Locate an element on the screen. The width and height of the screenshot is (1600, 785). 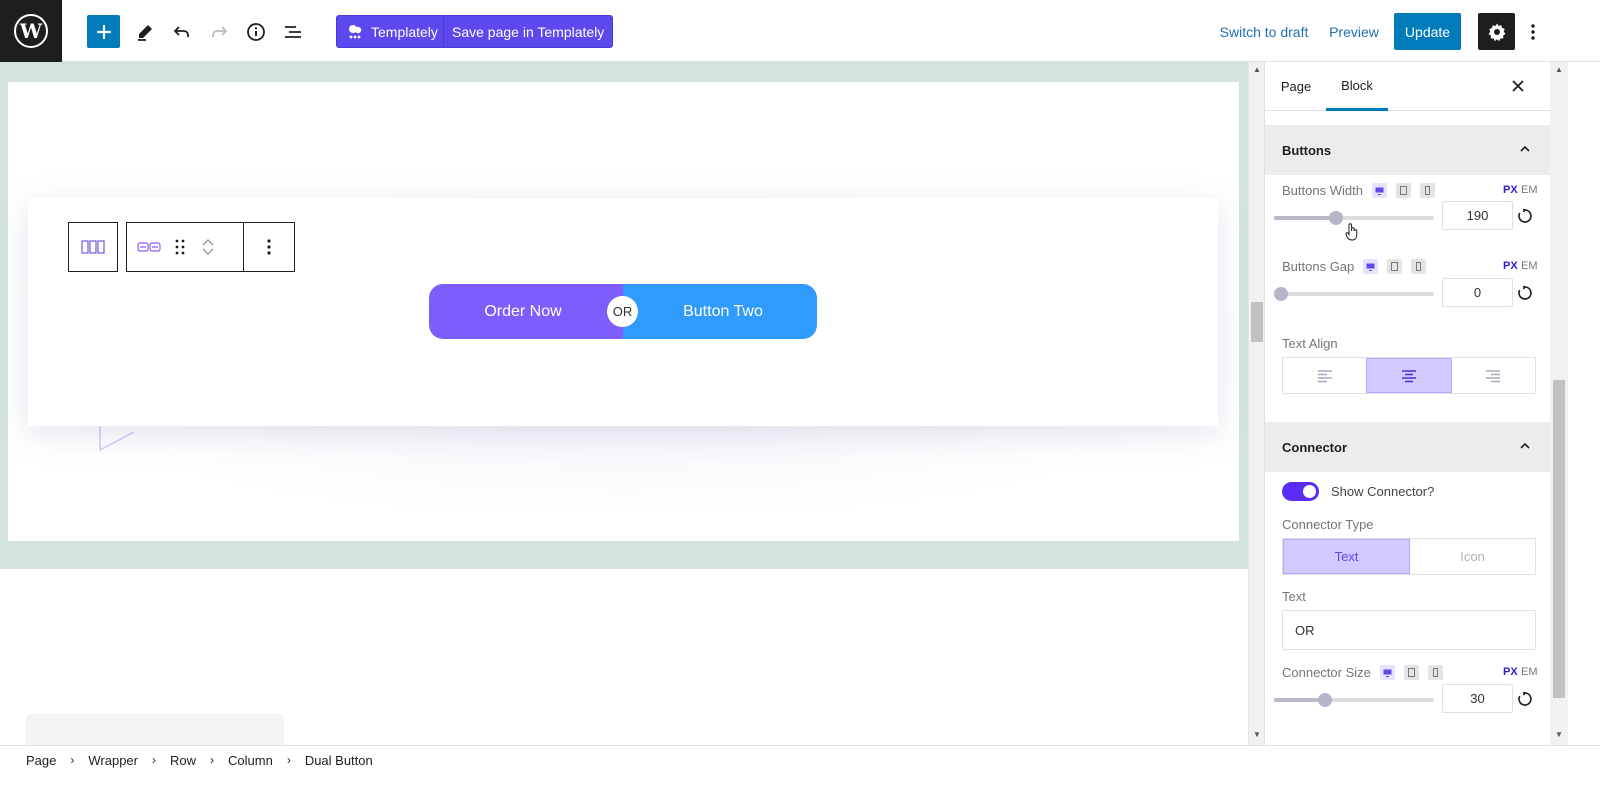
hand-cursor-icon is located at coordinates (1351, 232).